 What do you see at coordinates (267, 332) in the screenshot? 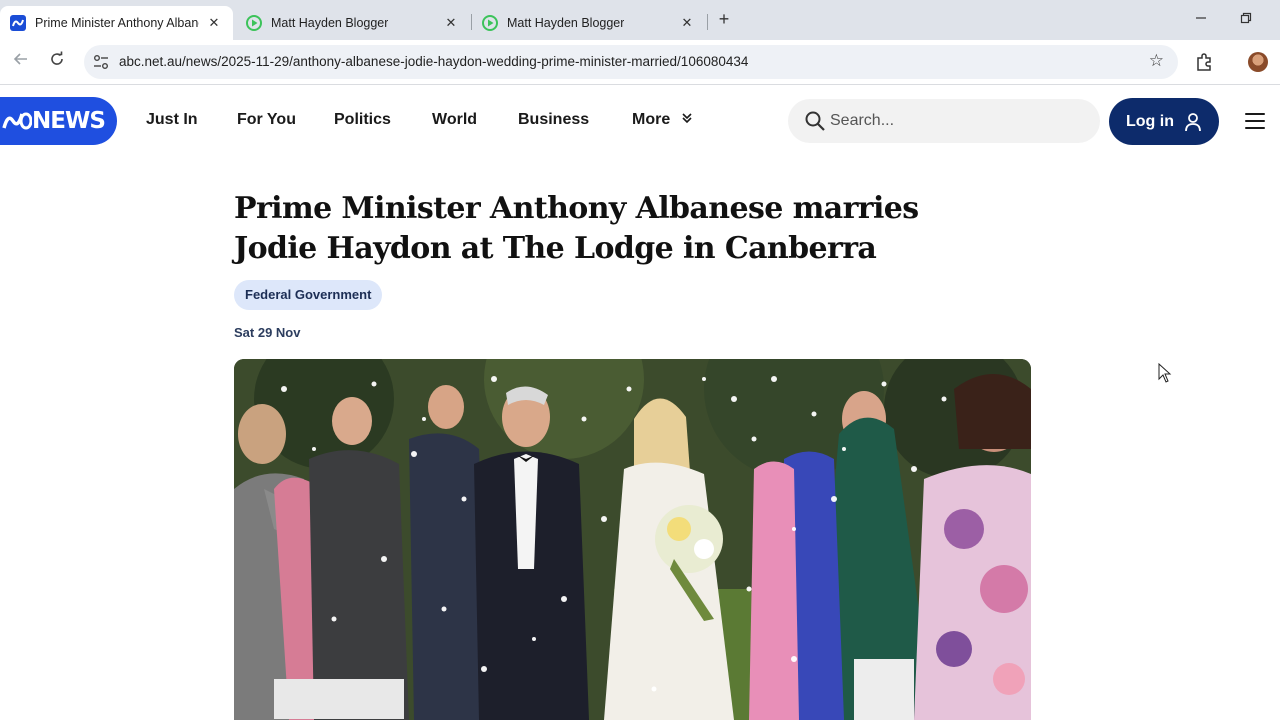
I see `article-date: Sat 29 Nov` at bounding box center [267, 332].